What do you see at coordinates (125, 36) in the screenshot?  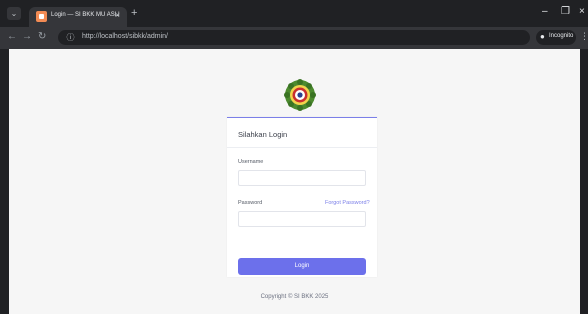 I see `url-text: http://localhost/sibkk/admin/` at bounding box center [125, 36].